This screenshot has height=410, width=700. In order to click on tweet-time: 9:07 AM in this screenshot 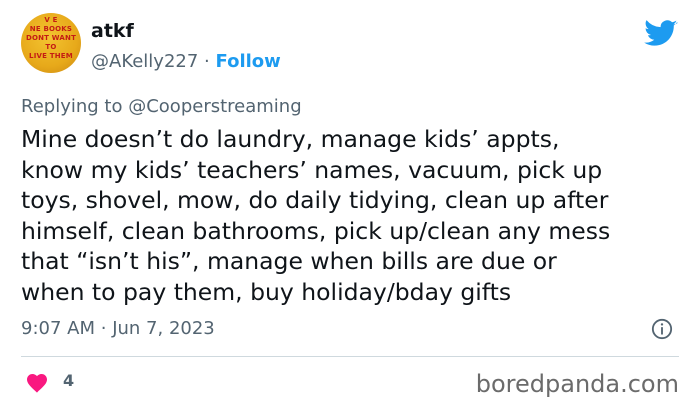, I will do `click(58, 328)`.